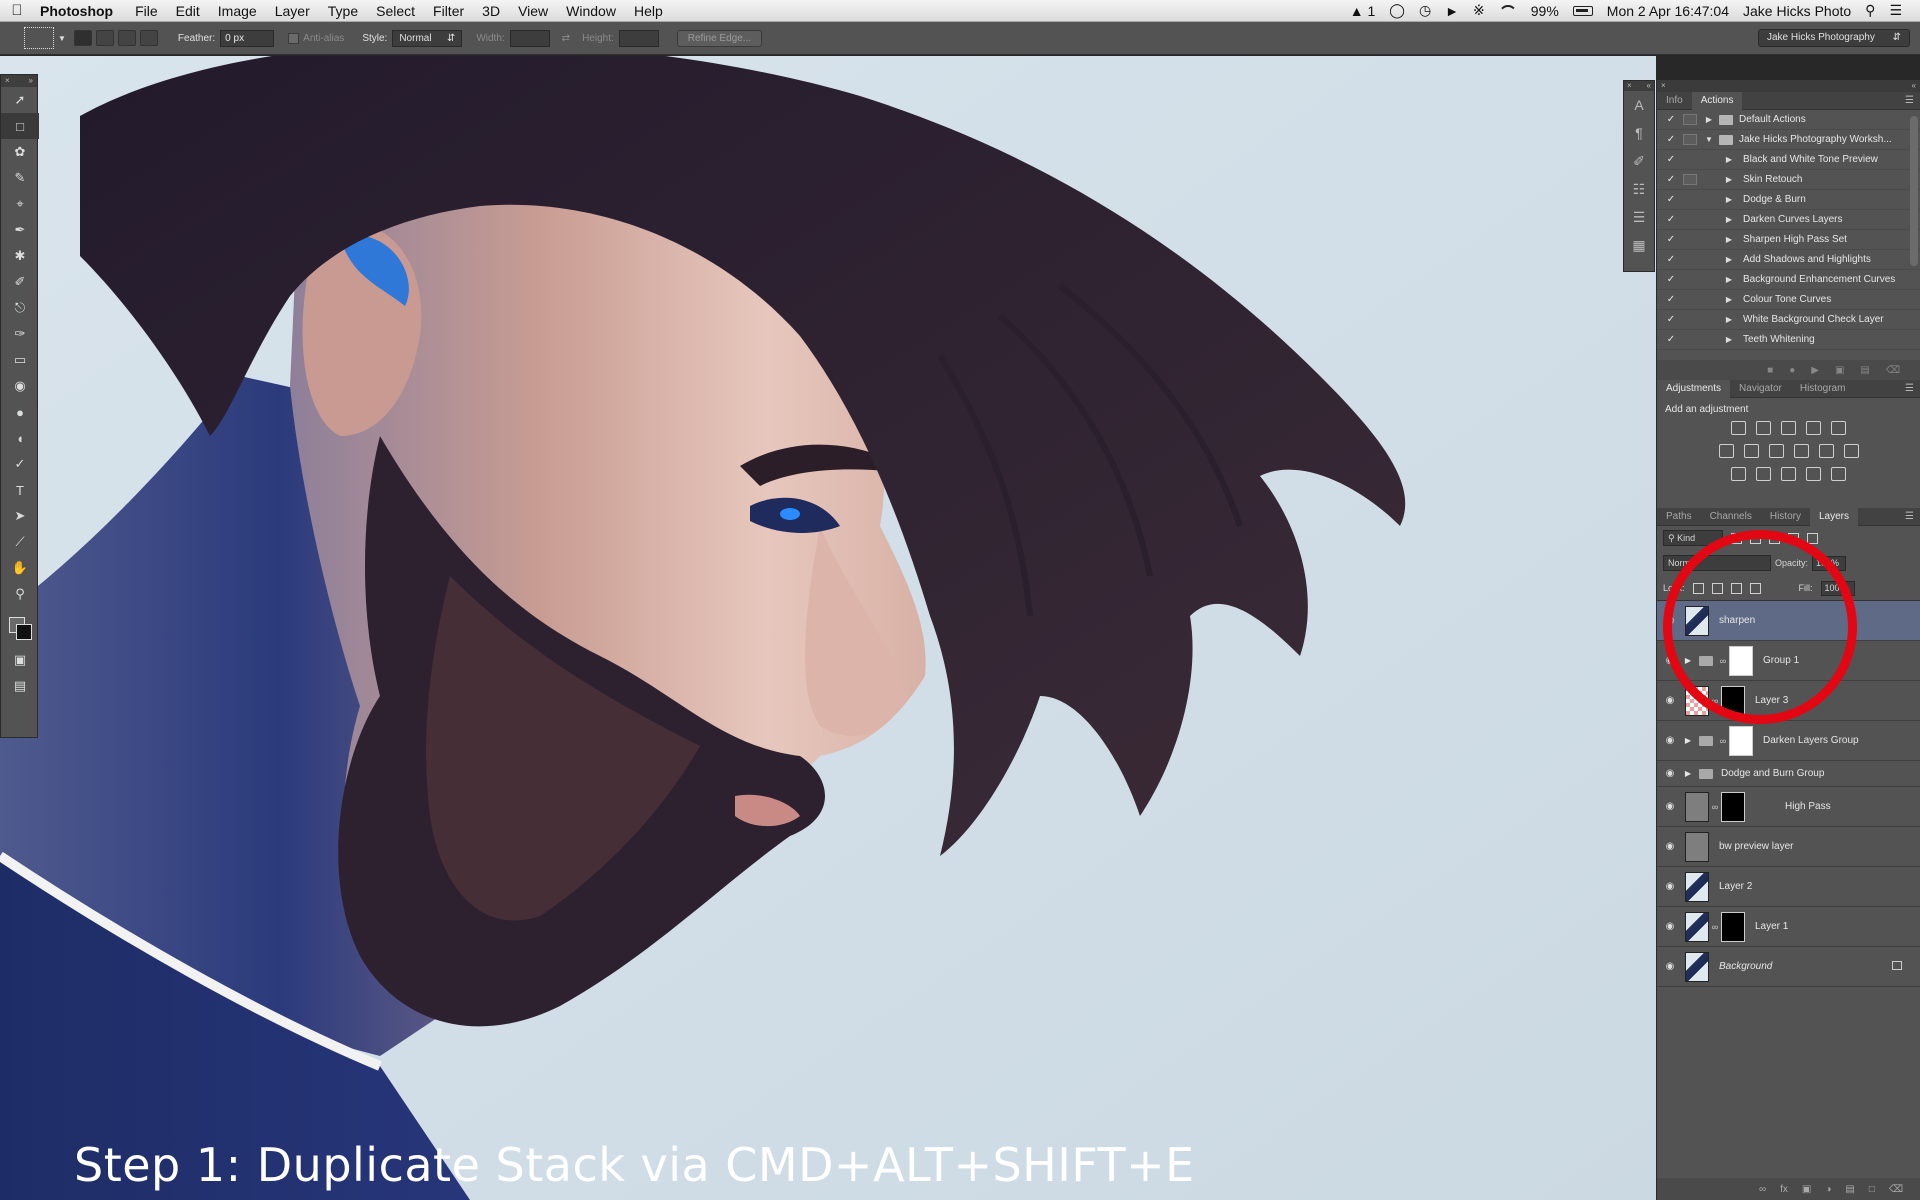  I want to click on menu-type: Type, so click(343, 11).